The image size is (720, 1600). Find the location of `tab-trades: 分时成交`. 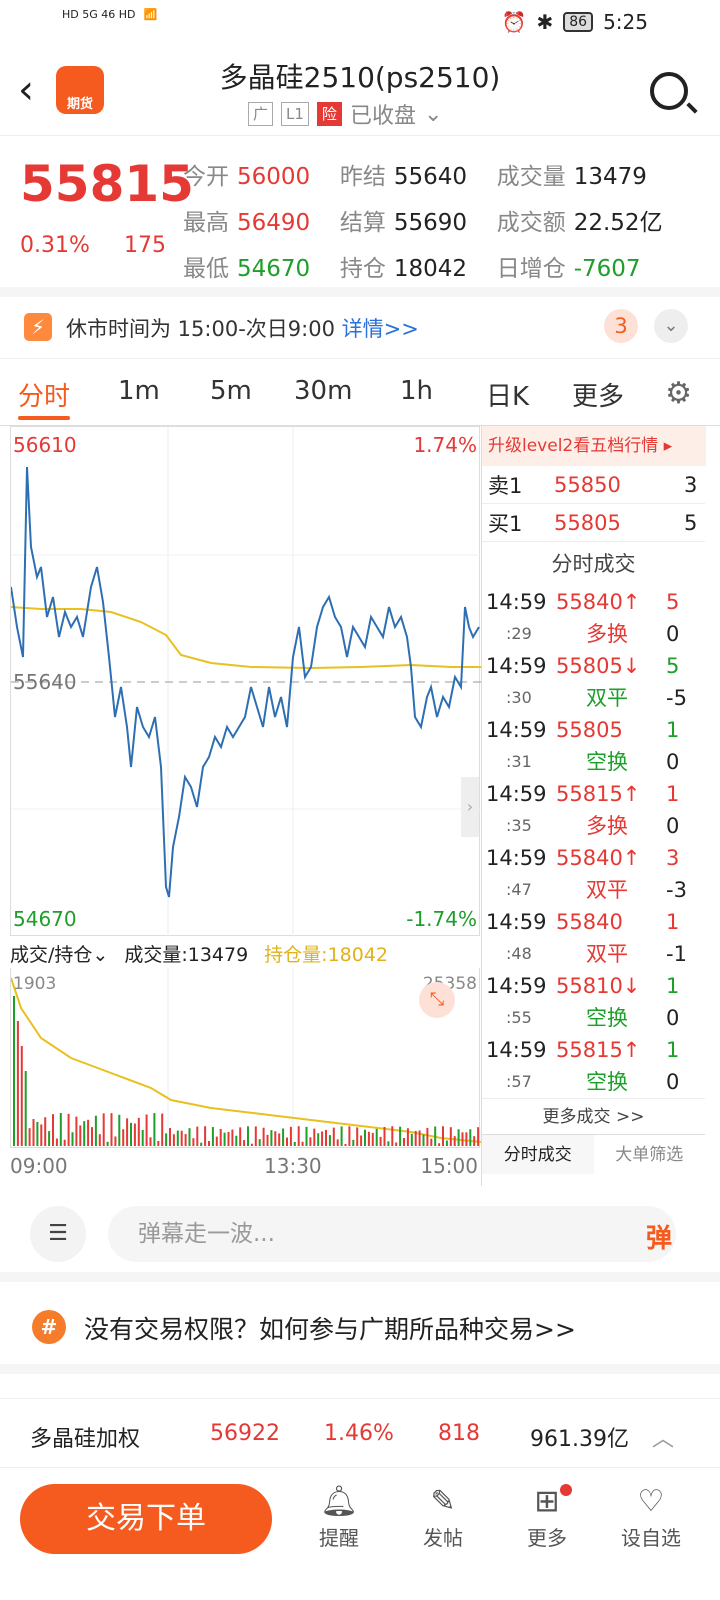

tab-trades: 分时成交 is located at coordinates (538, 1154).